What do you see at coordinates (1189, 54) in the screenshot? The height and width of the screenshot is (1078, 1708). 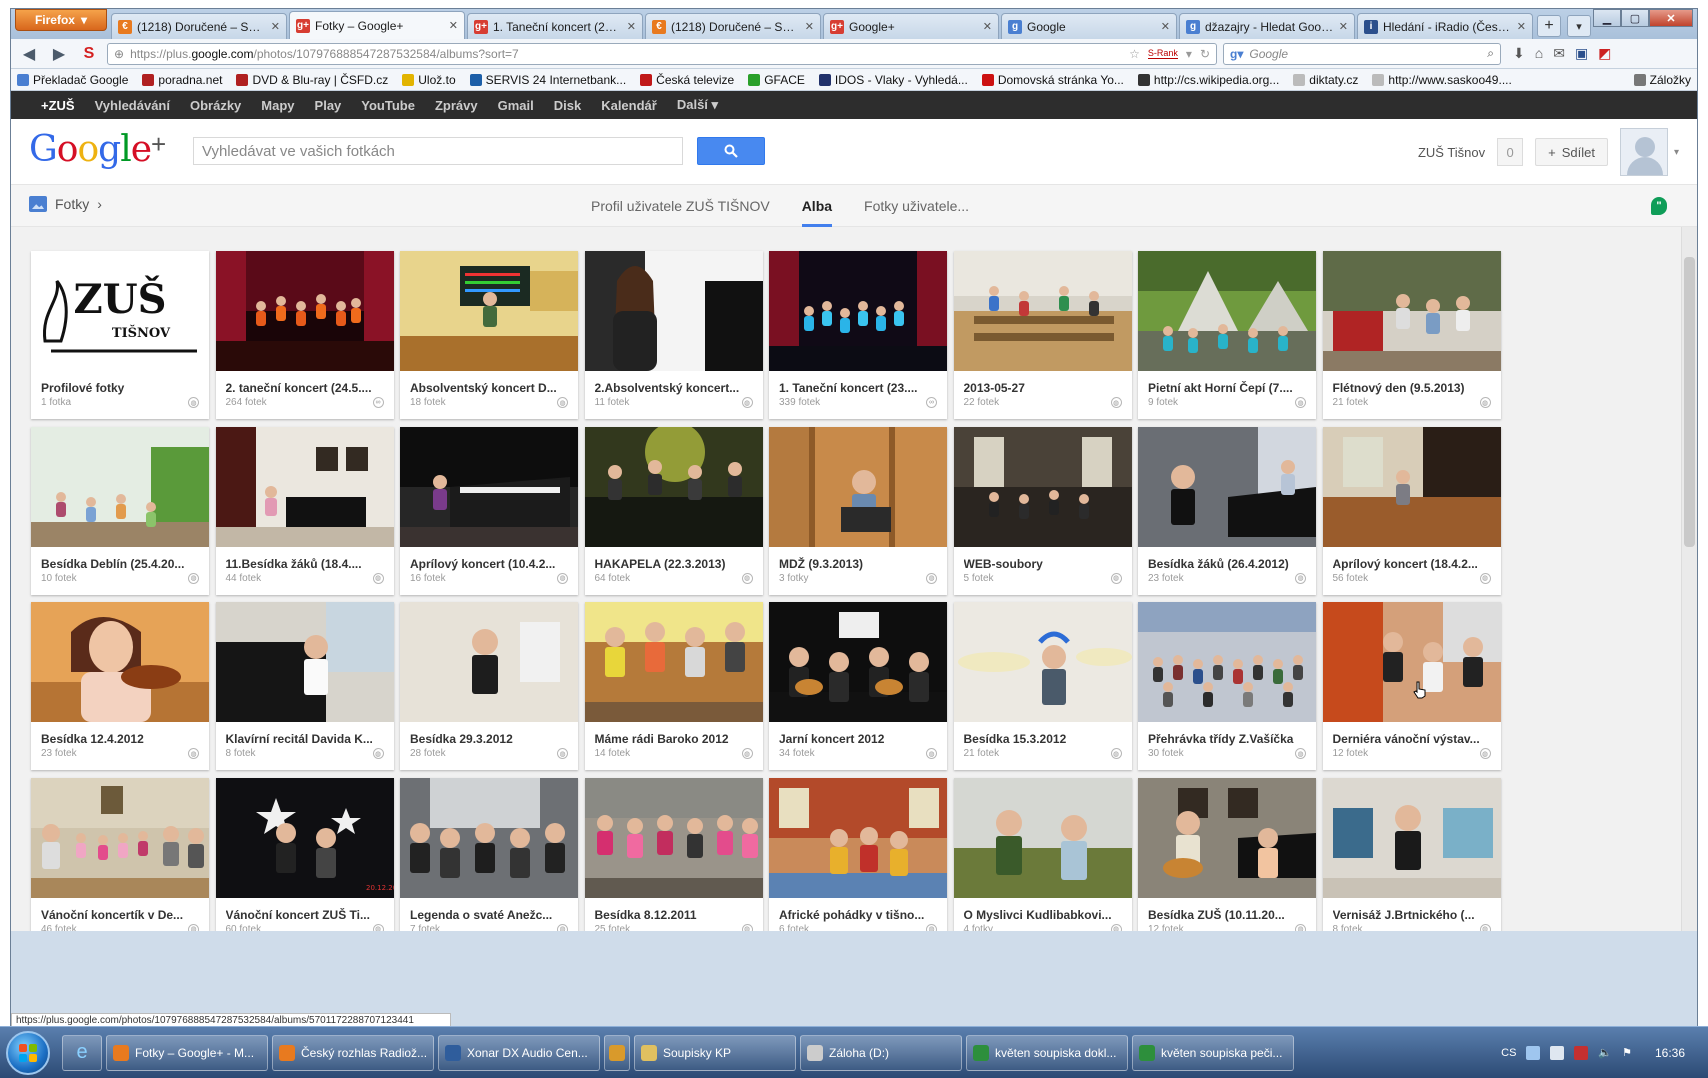 I see `history-dropdown-icon: ▾` at bounding box center [1189, 54].